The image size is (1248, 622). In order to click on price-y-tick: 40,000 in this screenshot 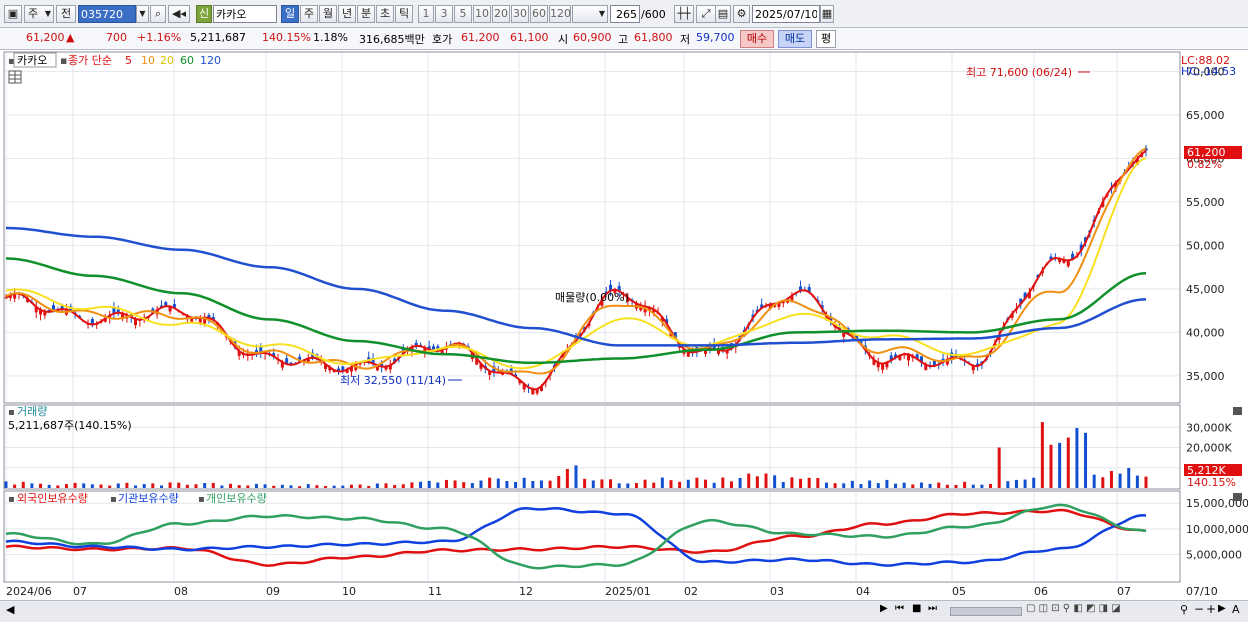, I will do `click(1205, 332)`.